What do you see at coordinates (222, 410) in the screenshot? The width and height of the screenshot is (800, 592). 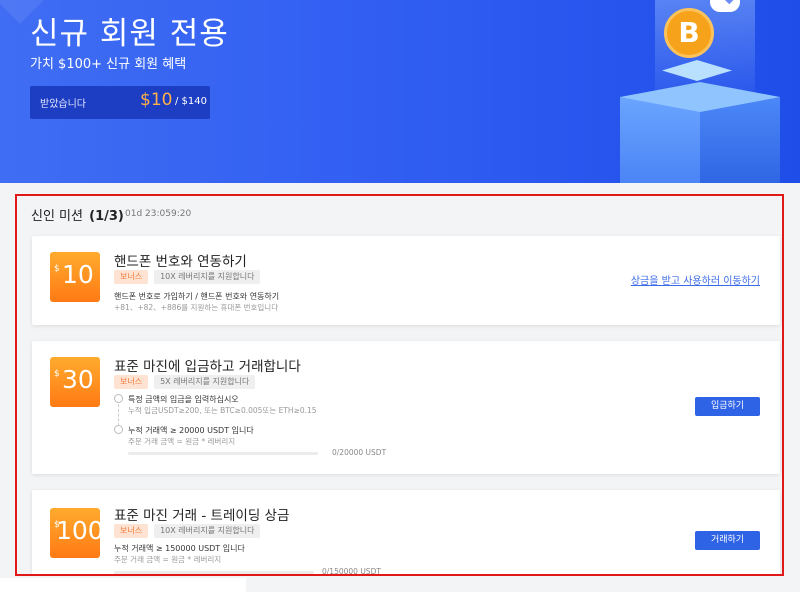 I see `deposit-step-note: 누적 입금USDT≥200, 또는 BTC≥0.005또는 ETH≥0.15` at bounding box center [222, 410].